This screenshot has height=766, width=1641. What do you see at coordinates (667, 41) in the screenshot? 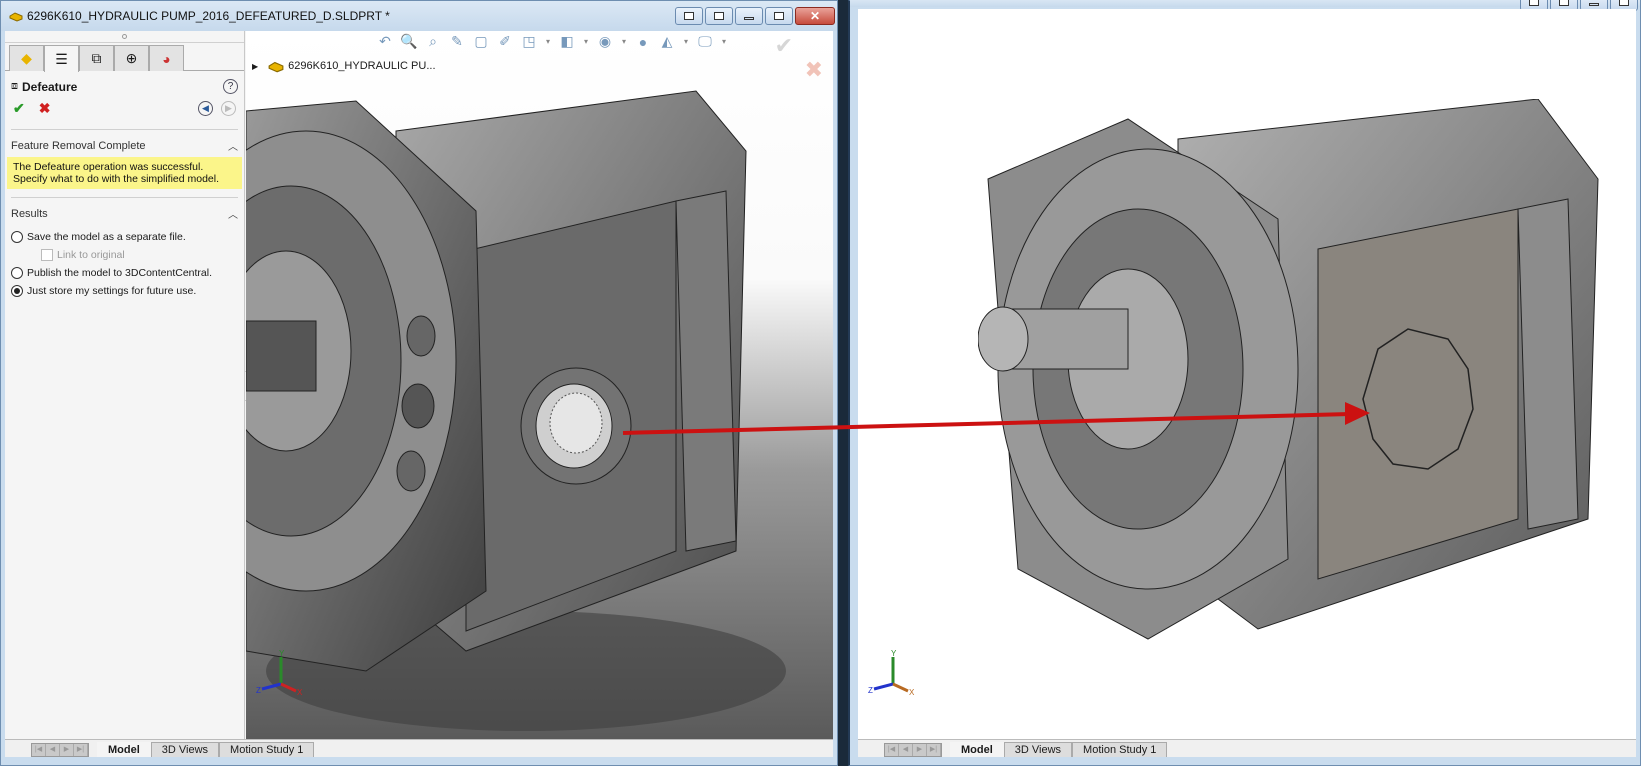
I see `apply-scene-icon: ◭` at bounding box center [667, 41].